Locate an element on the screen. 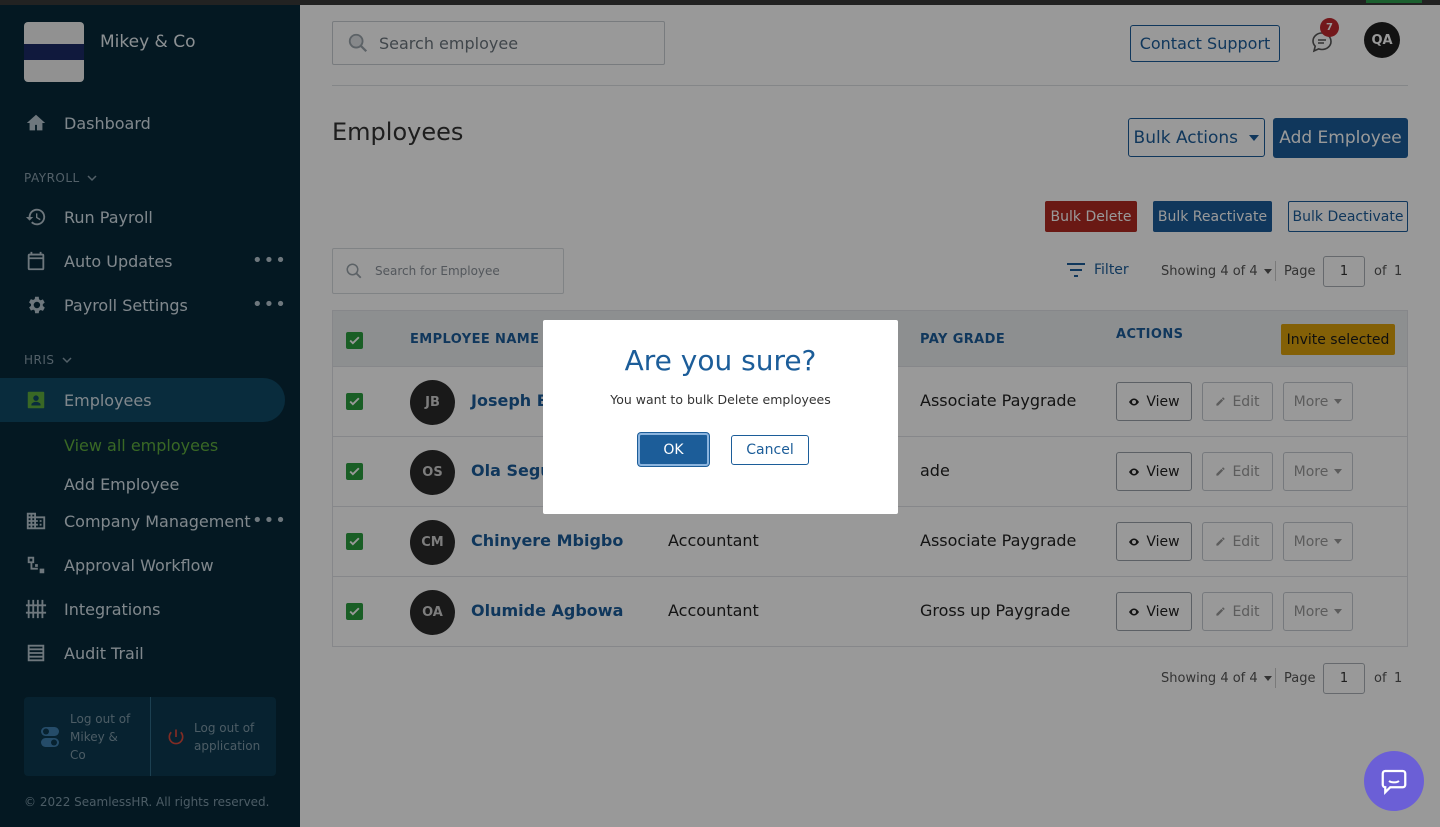 The image size is (1440, 827). dialog-message: You want to bulk Delete employees is located at coordinates (720, 399).